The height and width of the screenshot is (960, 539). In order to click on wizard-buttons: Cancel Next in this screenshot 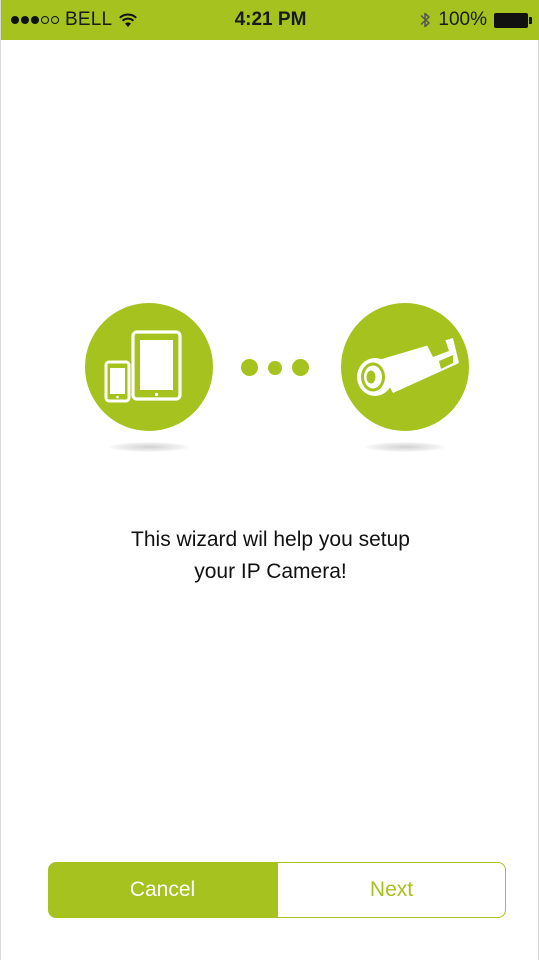, I will do `click(277, 890)`.